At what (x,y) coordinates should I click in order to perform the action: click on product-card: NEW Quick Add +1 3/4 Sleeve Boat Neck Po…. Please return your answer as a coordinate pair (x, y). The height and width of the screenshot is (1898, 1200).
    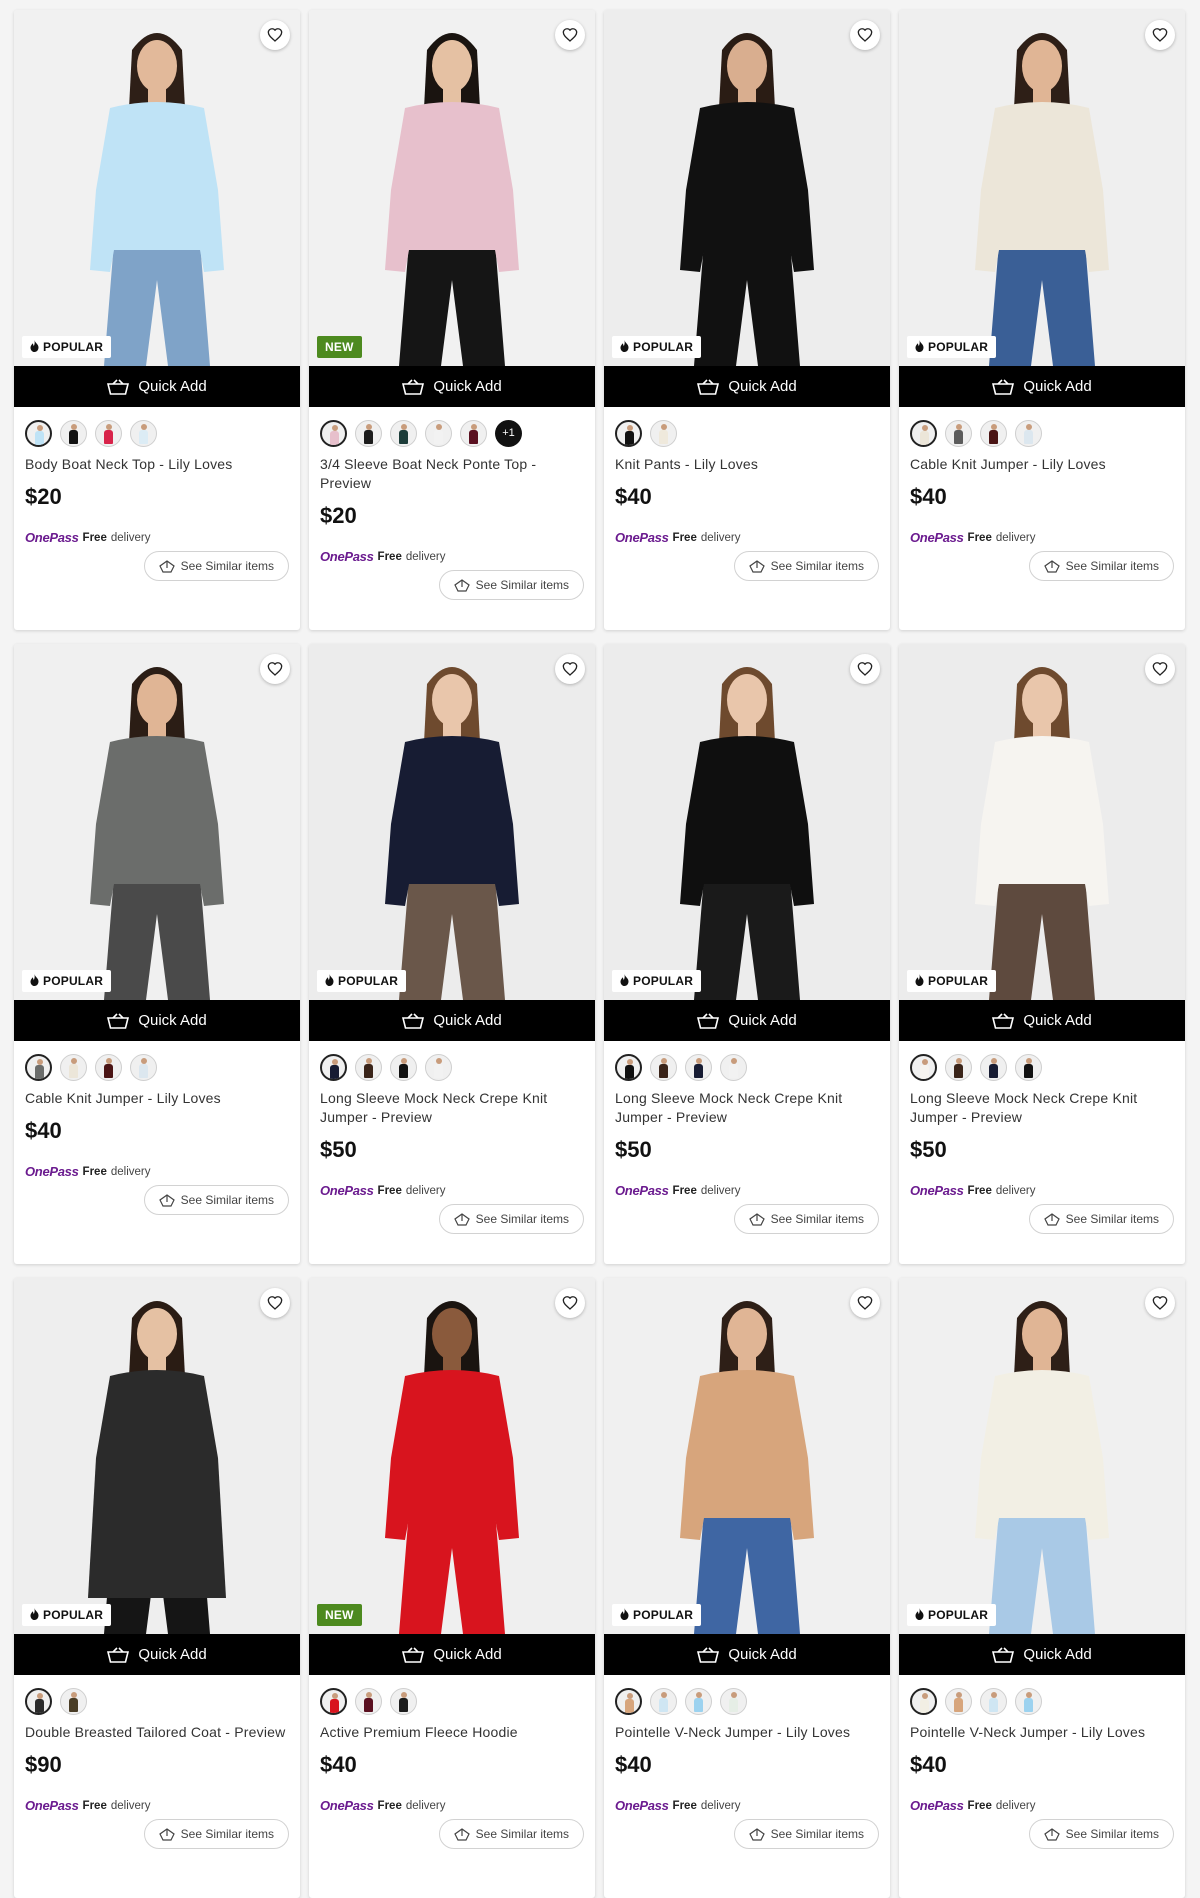
    Looking at the image, I should click on (452, 320).